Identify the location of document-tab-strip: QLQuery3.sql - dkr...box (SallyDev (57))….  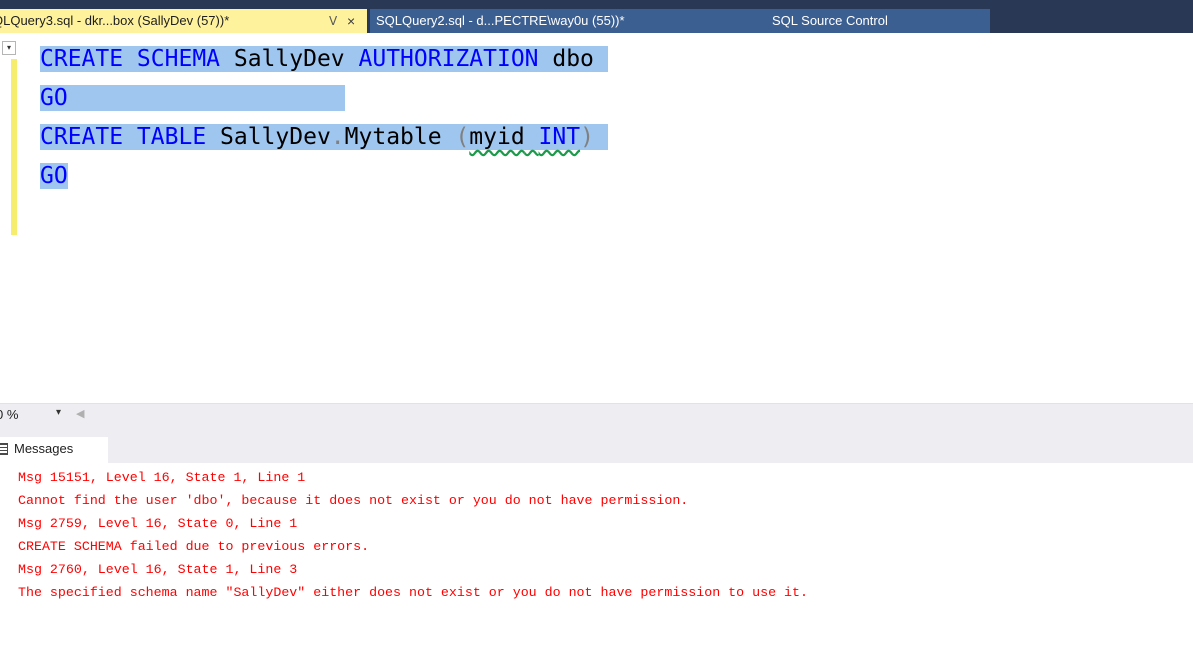
(596, 16).